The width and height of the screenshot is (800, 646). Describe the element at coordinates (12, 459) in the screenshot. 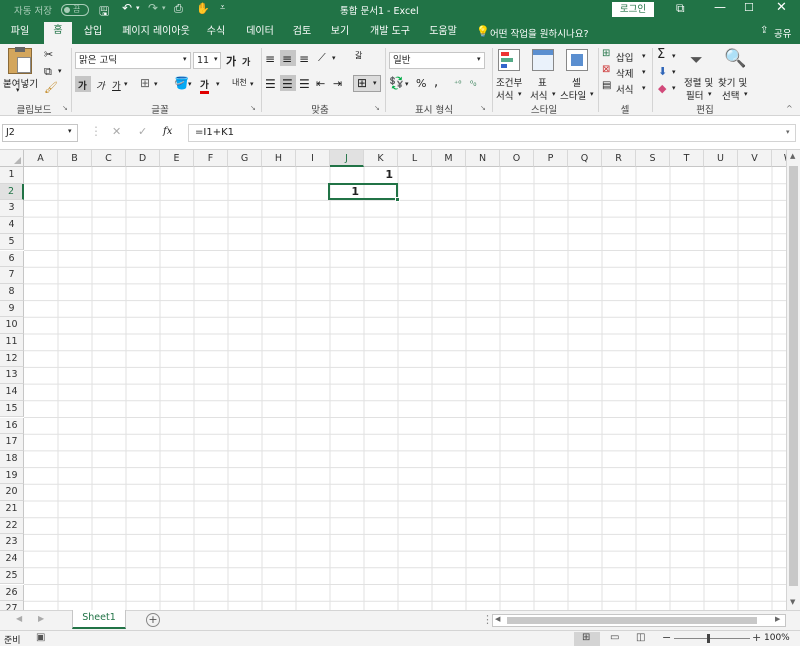

I see `row-header-18: 18` at that location.